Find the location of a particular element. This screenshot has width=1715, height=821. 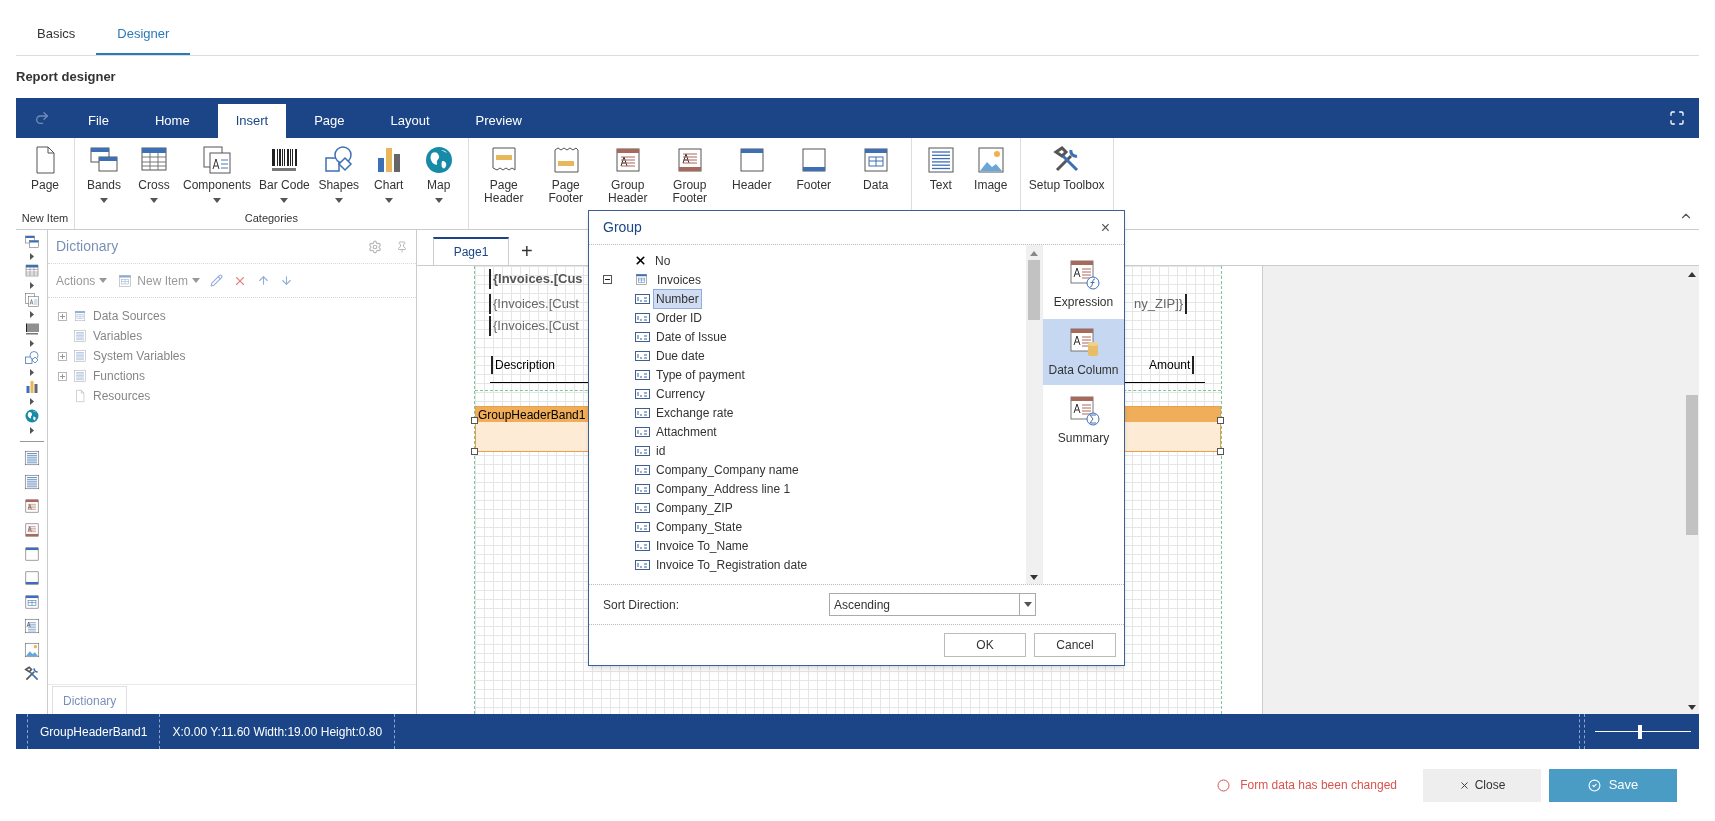

tree-item: Number is located at coordinates (677, 298).